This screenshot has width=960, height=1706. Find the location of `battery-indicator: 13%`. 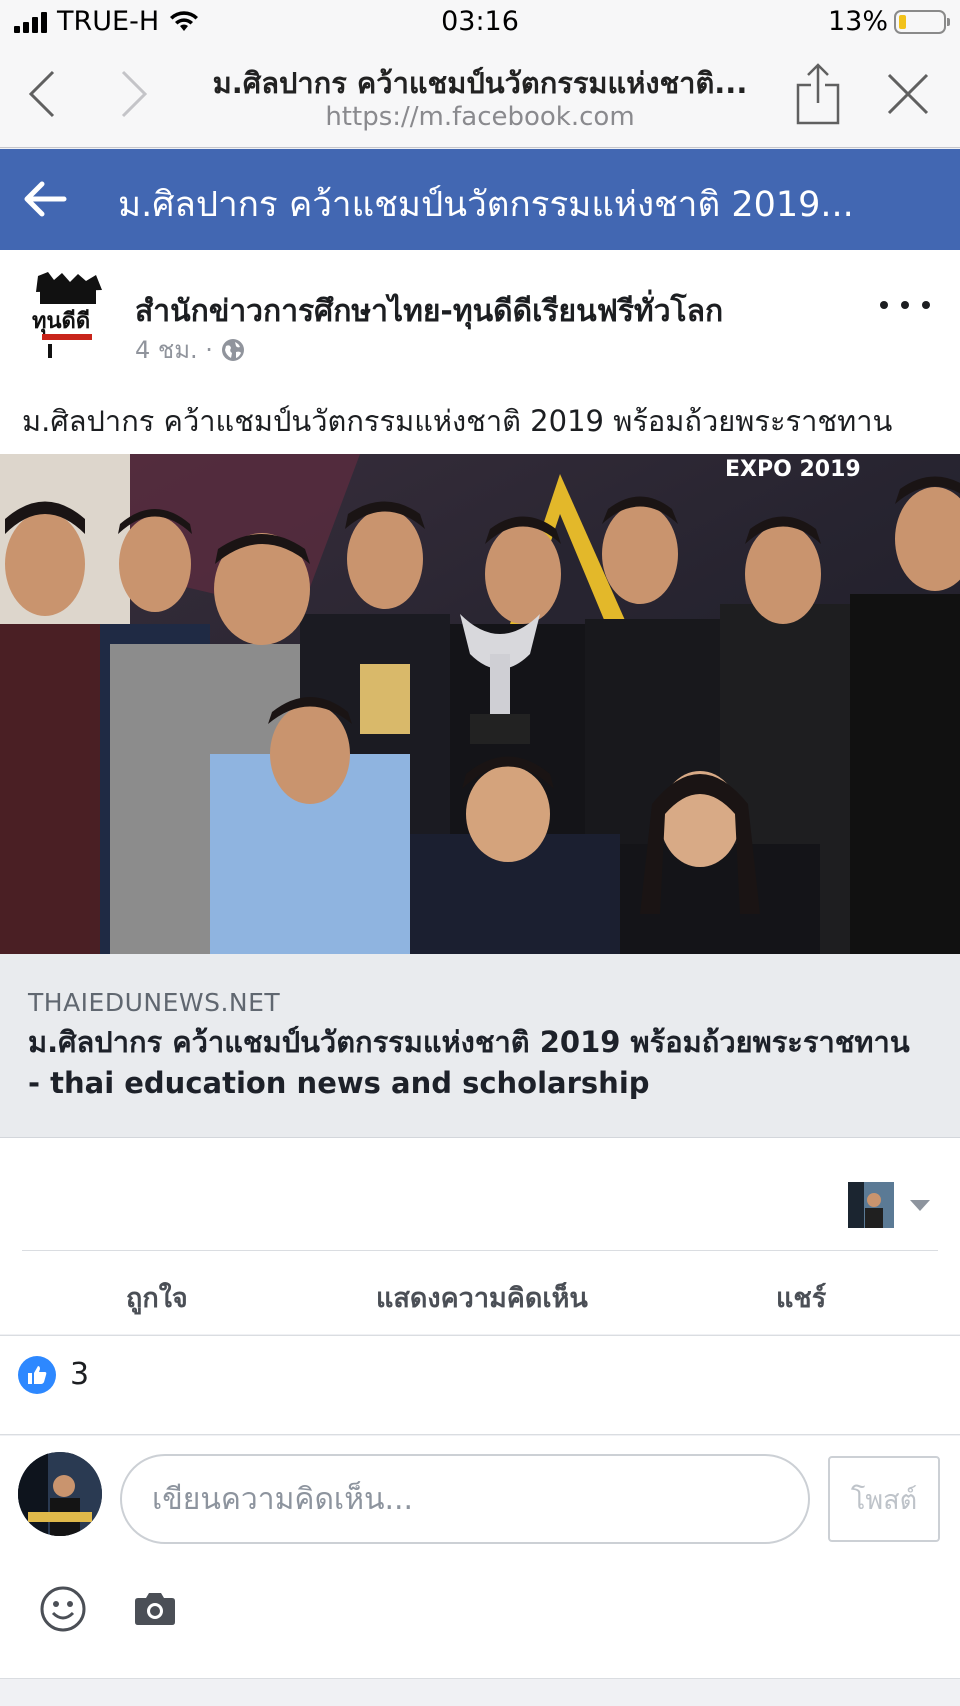

battery-indicator: 13% is located at coordinates (888, 21).